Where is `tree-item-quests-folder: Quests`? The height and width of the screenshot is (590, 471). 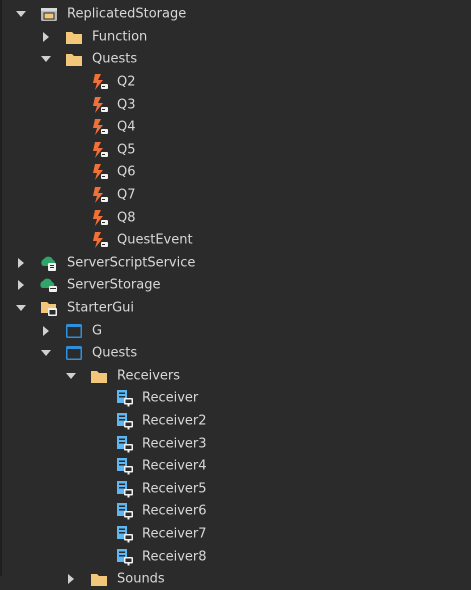
tree-item-quests-folder: Quests is located at coordinates (235, 59).